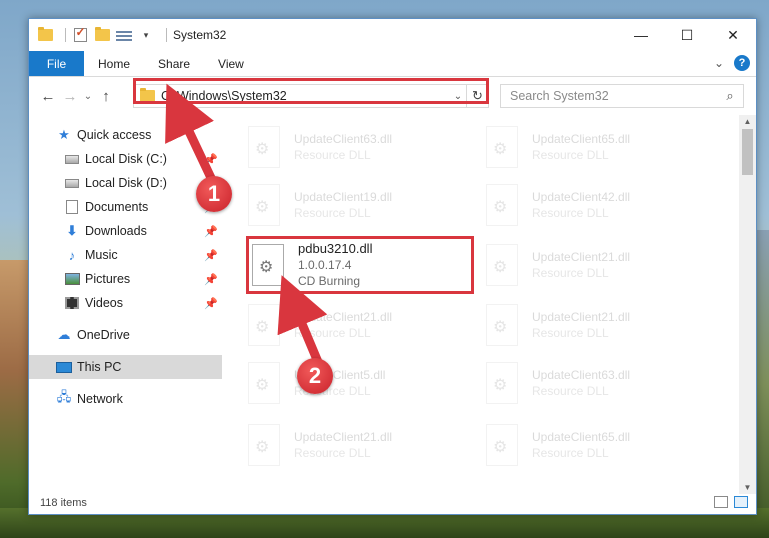 This screenshot has height=538, width=769. Describe the element at coordinates (315, 376) in the screenshot. I see `step-2-badge: 2` at that location.